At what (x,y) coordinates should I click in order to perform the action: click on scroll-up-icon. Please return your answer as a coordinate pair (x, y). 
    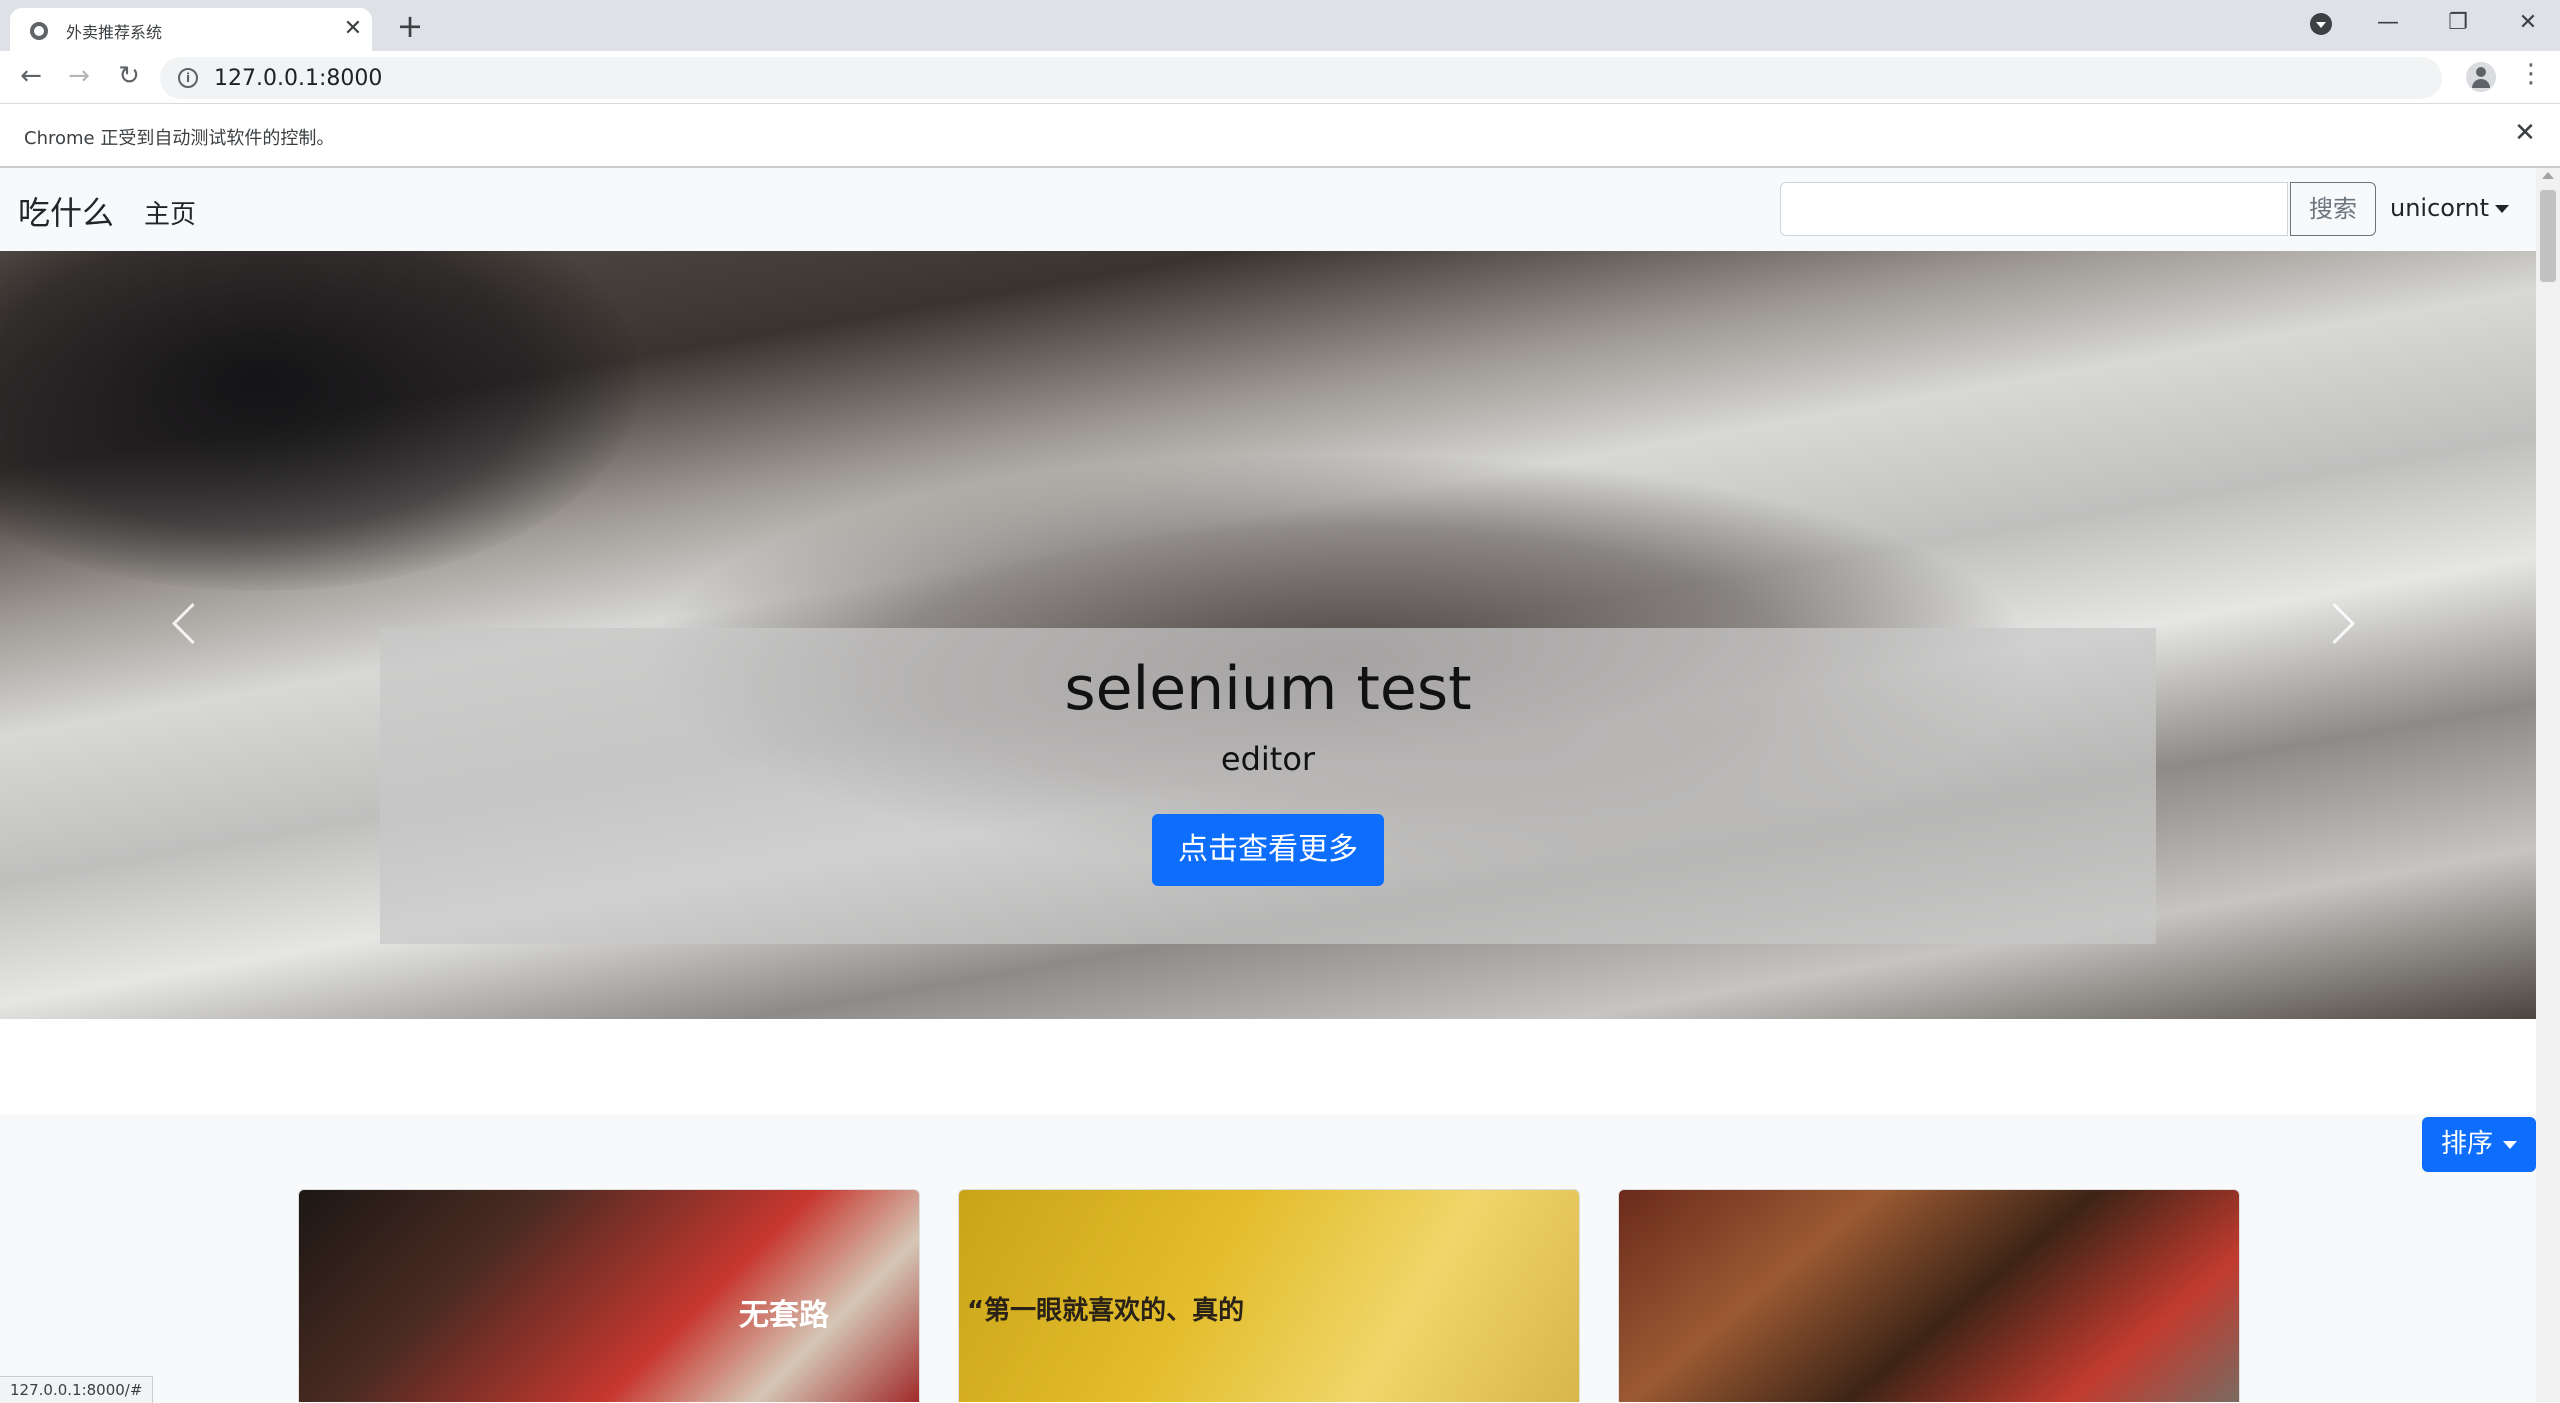
    Looking at the image, I should click on (2548, 175).